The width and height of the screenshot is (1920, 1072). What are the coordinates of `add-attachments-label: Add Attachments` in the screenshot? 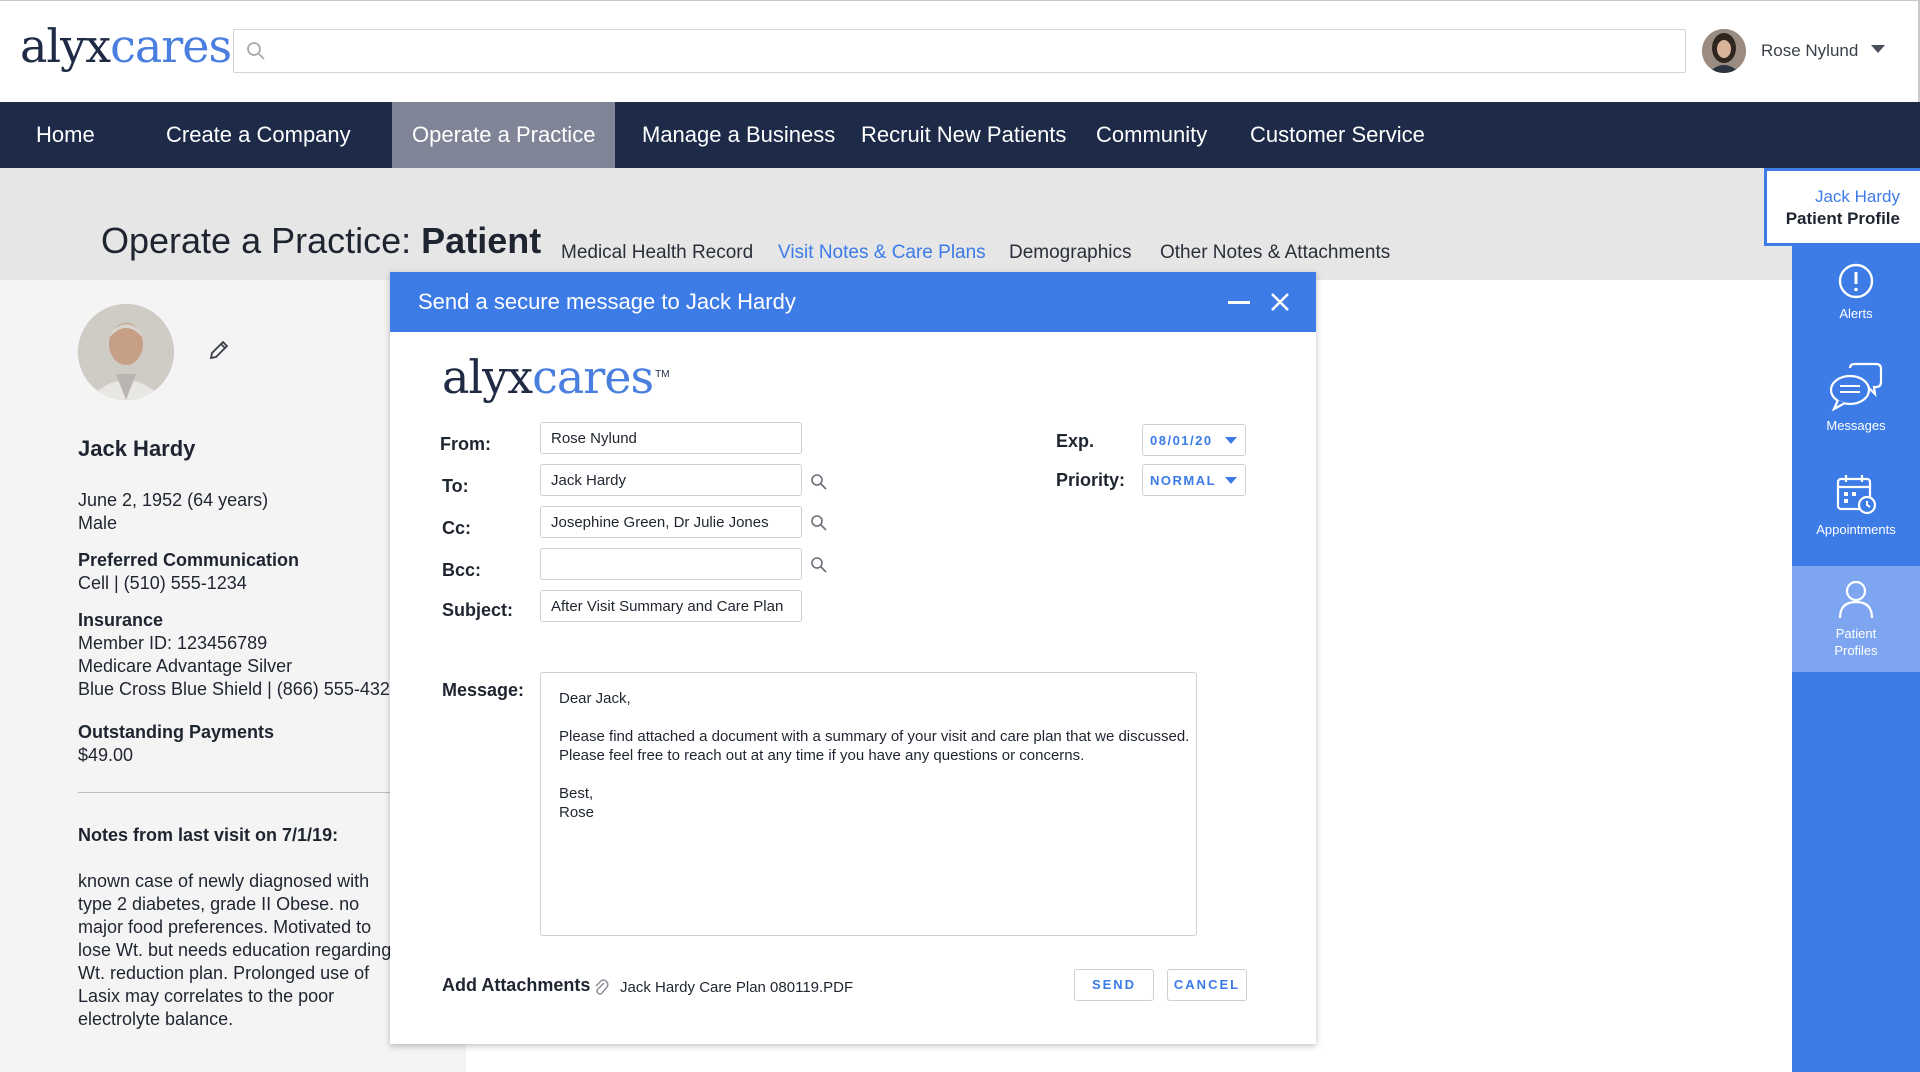 It's located at (516, 985).